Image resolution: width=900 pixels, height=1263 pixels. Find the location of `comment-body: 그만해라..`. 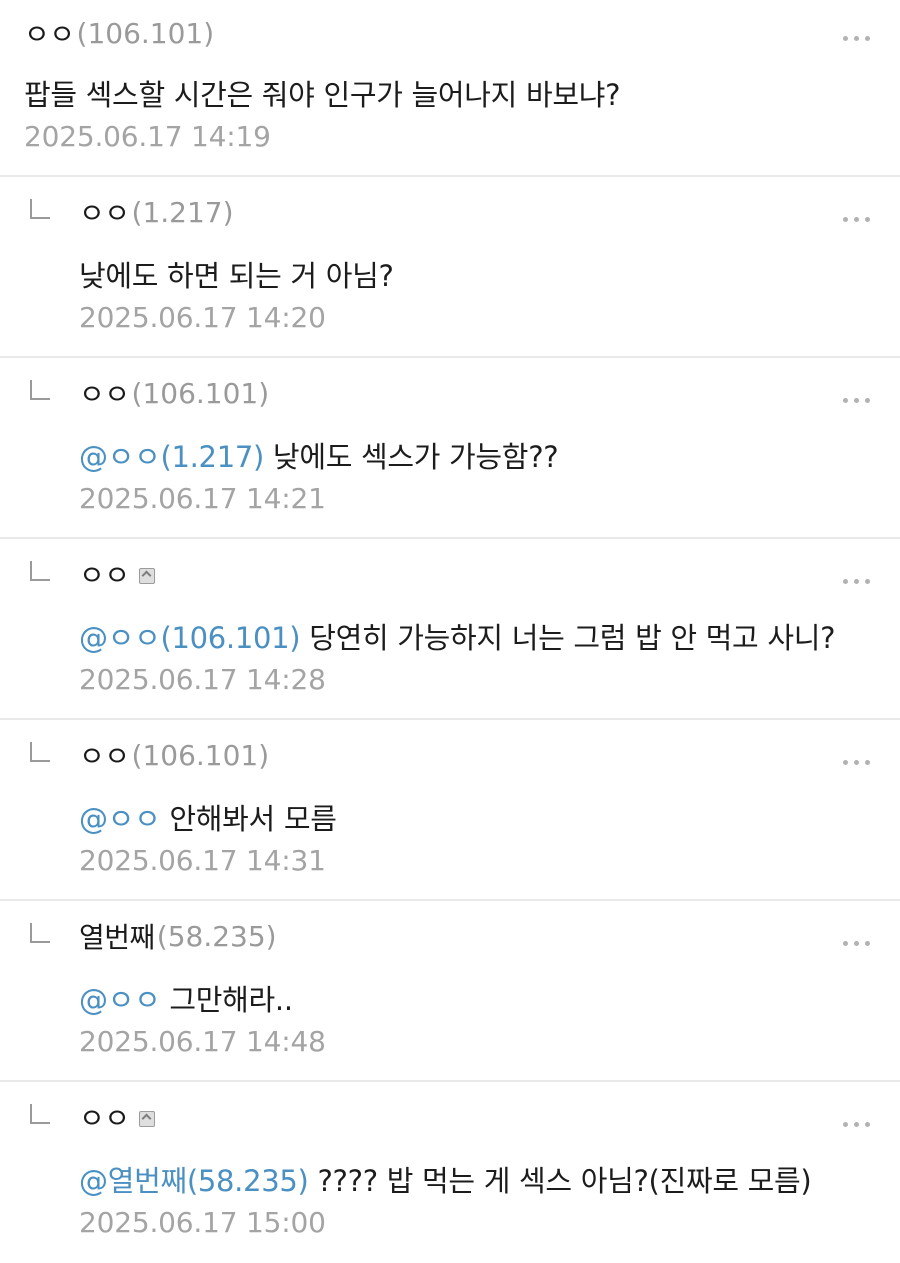

comment-body: 그만해라.. is located at coordinates (226, 1000).